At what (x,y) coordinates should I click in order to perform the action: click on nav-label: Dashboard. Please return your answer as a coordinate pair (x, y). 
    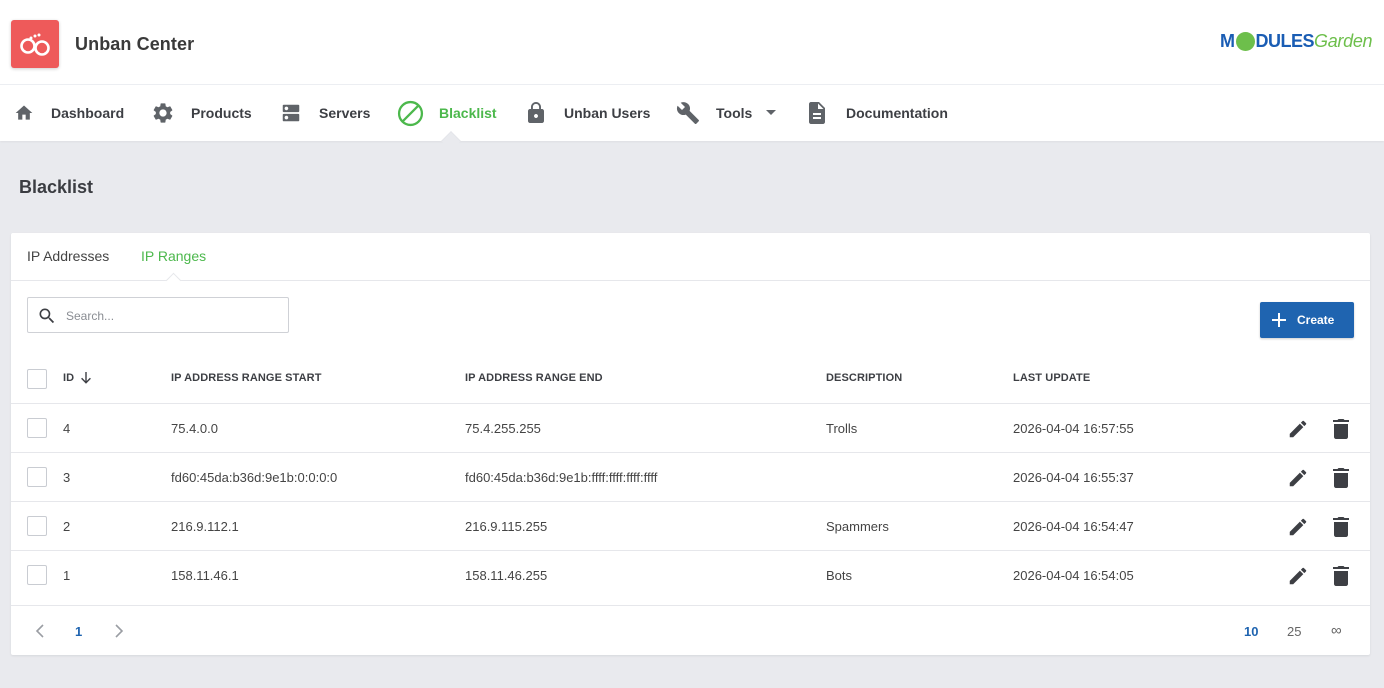
    Looking at the image, I should click on (88, 113).